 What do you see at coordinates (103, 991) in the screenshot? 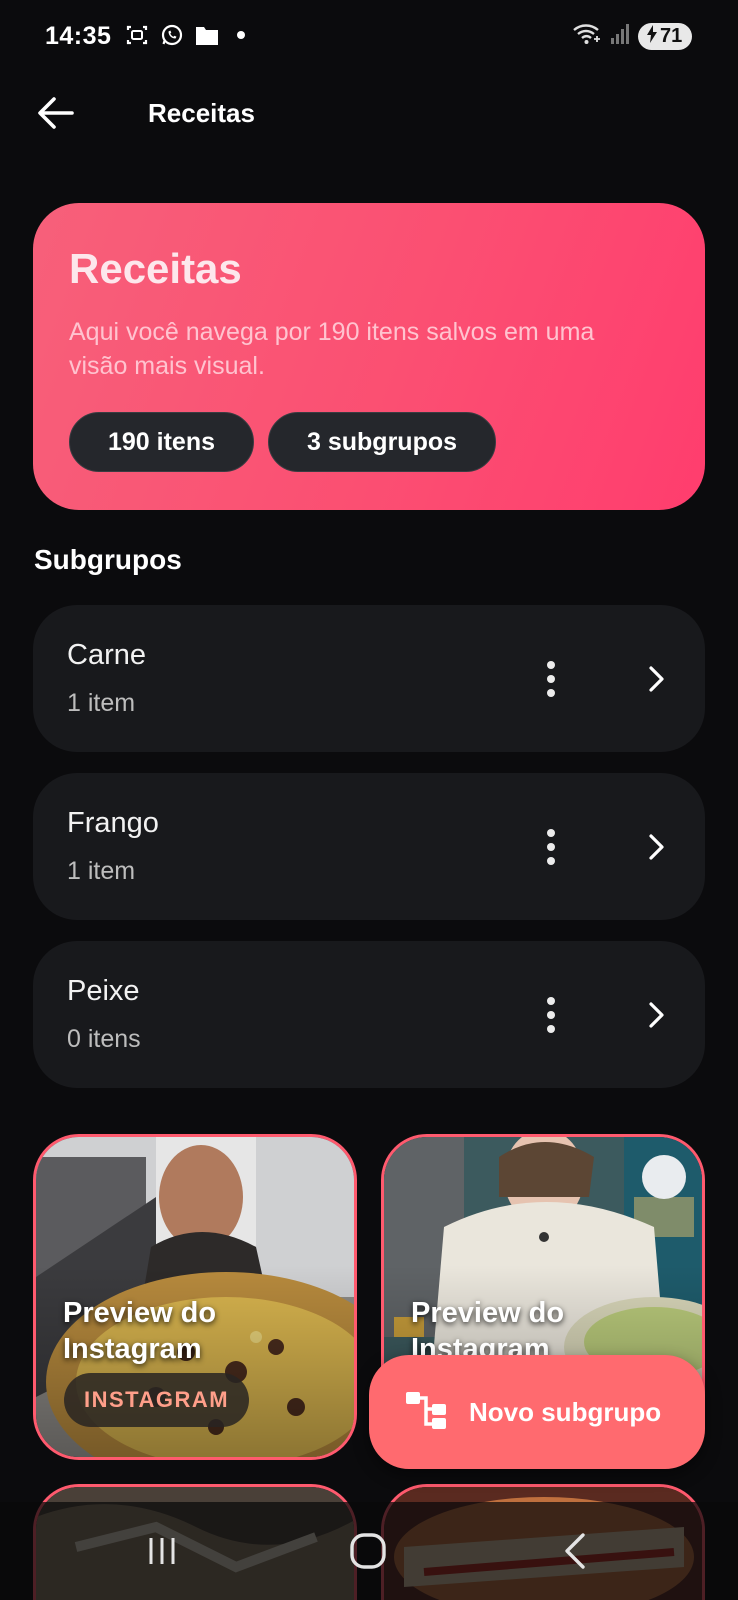
I see `subgroup-name: Peixe` at bounding box center [103, 991].